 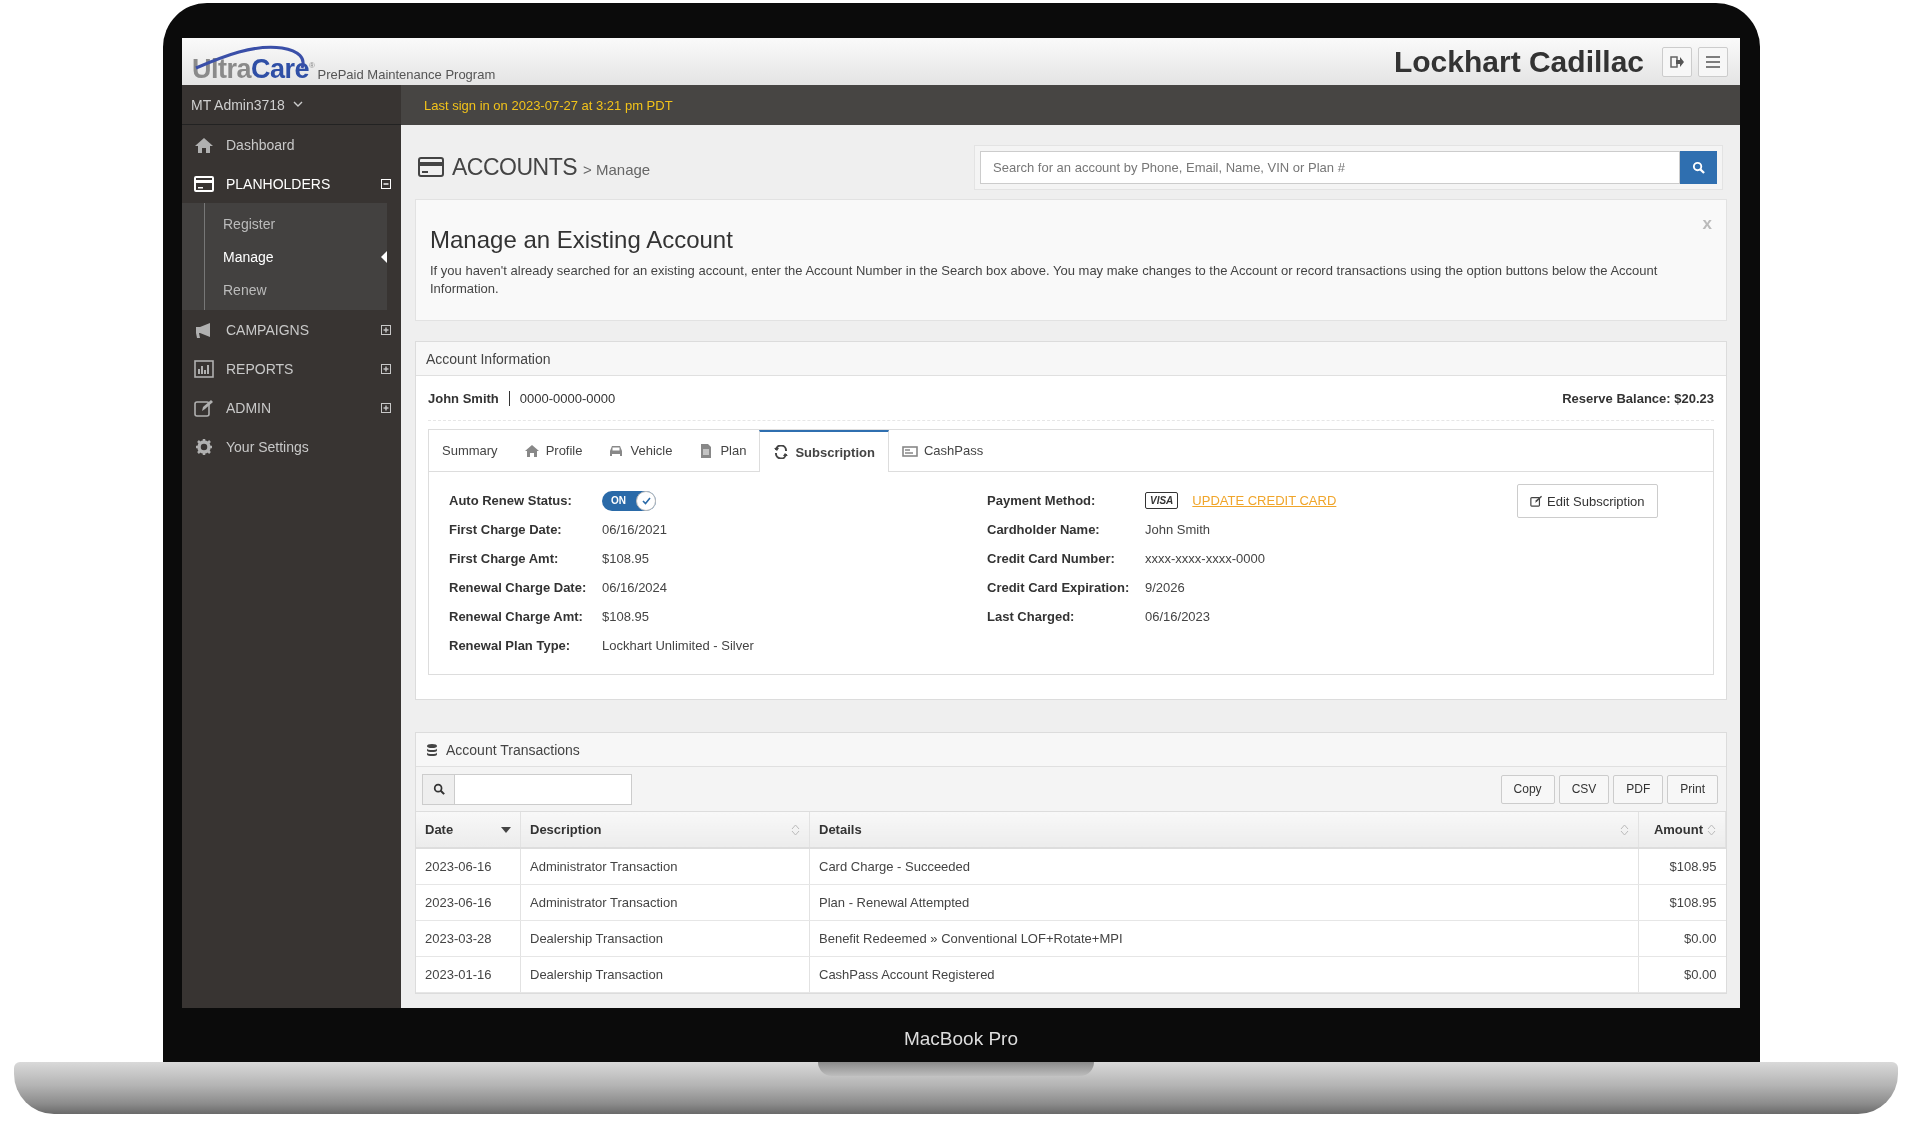 I want to click on submenu-item: Register, so click(x=284, y=223).